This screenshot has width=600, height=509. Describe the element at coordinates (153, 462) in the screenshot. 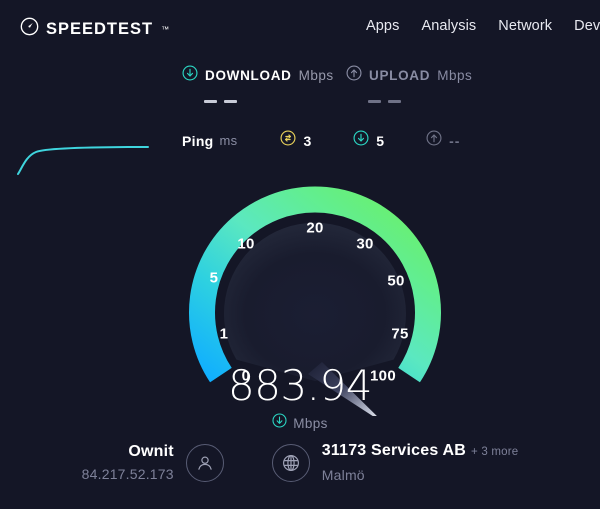

I see `isp-info: Ownit 84.217.52.173` at that location.